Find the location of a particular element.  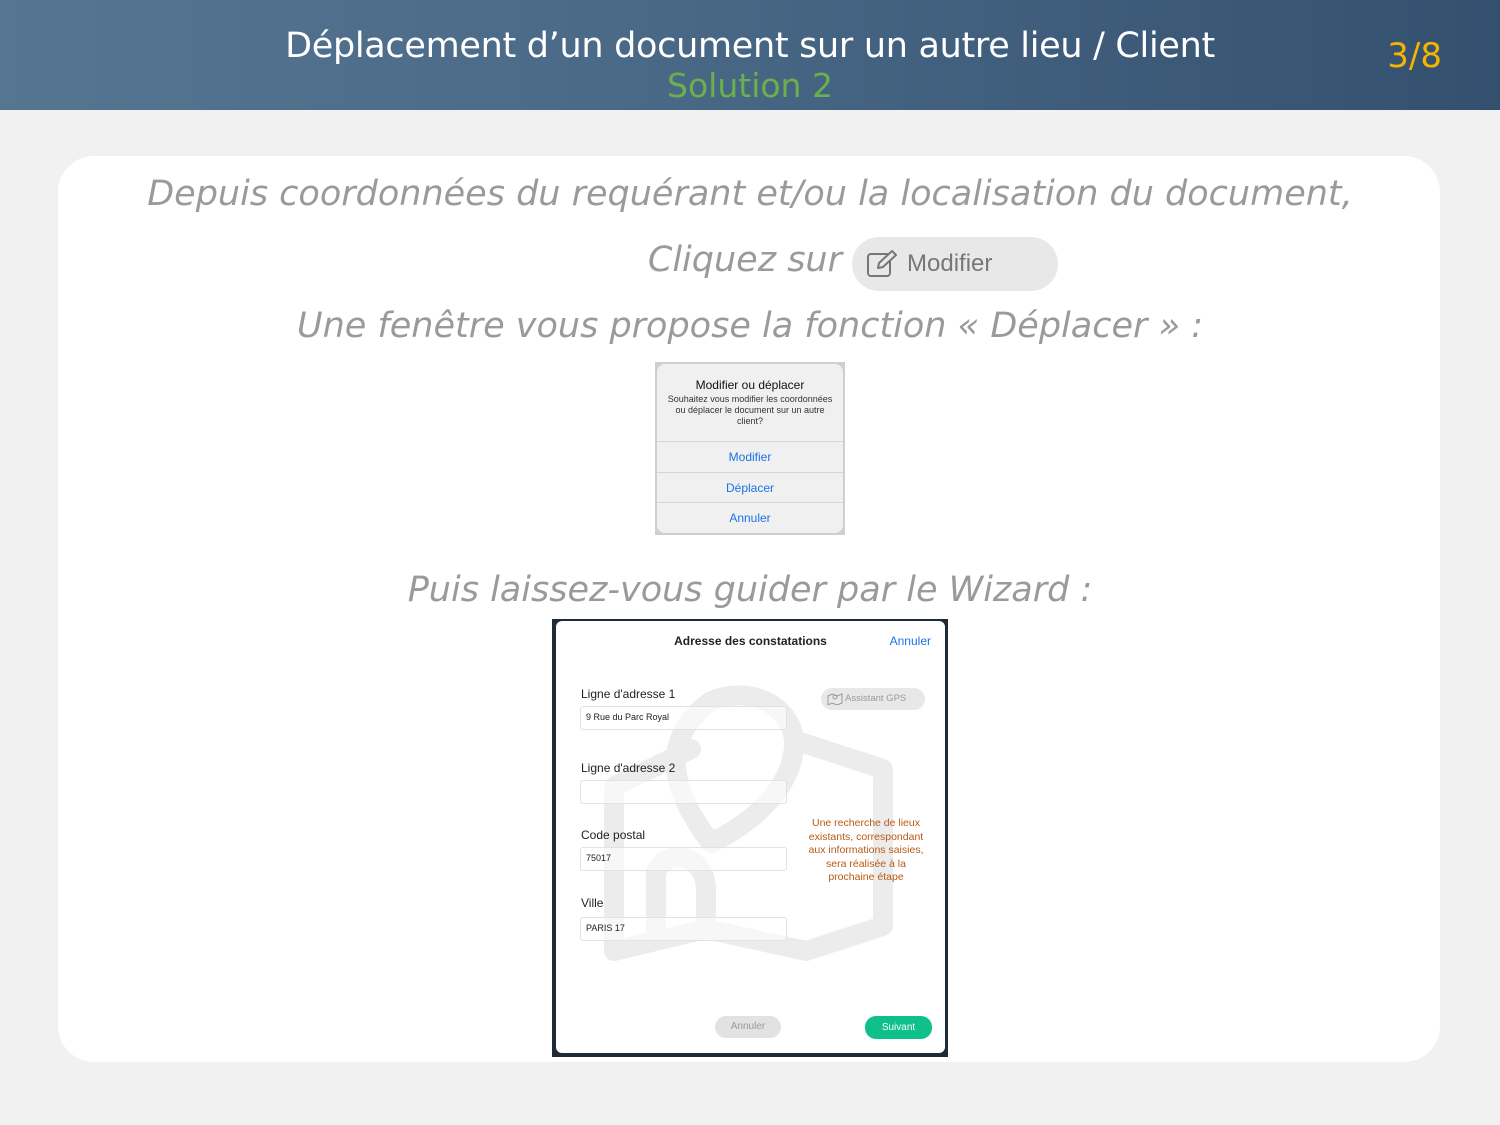

instruction-line-2: Cliquez sur is located at coordinates (744, 260).